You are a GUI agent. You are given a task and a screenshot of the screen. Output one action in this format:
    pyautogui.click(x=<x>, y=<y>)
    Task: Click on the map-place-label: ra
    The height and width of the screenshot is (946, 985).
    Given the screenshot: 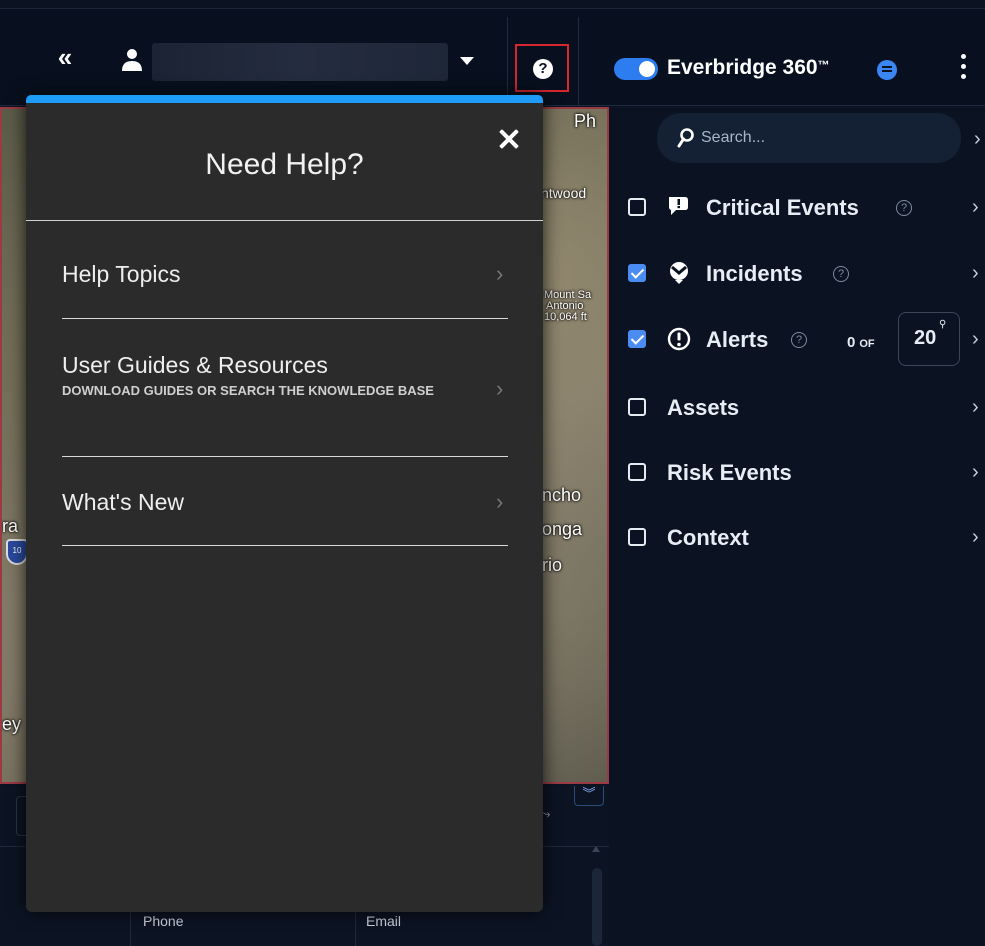 What is the action you would take?
    pyautogui.click(x=10, y=526)
    